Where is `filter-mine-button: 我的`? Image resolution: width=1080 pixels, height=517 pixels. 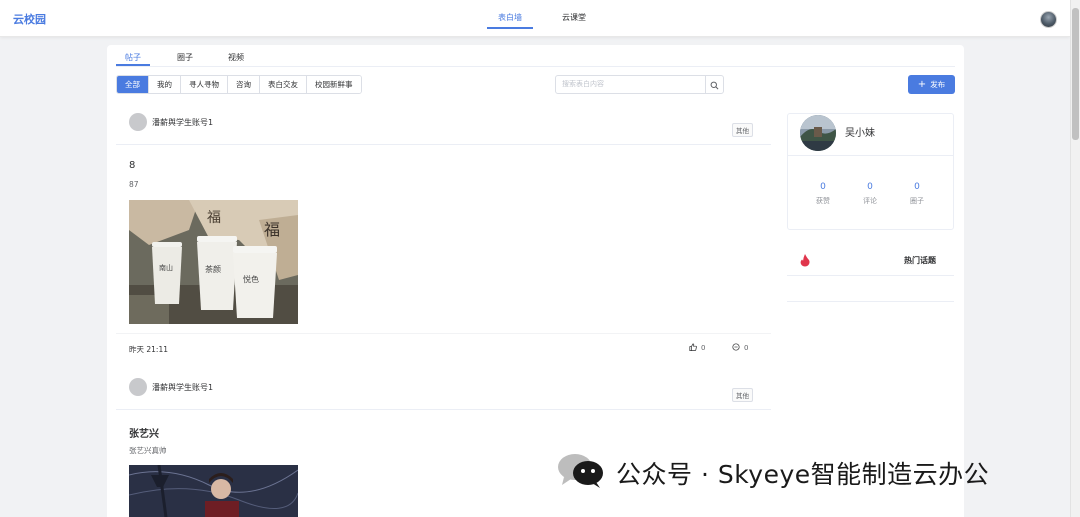
filter-mine-button: 我的 is located at coordinates (165, 84).